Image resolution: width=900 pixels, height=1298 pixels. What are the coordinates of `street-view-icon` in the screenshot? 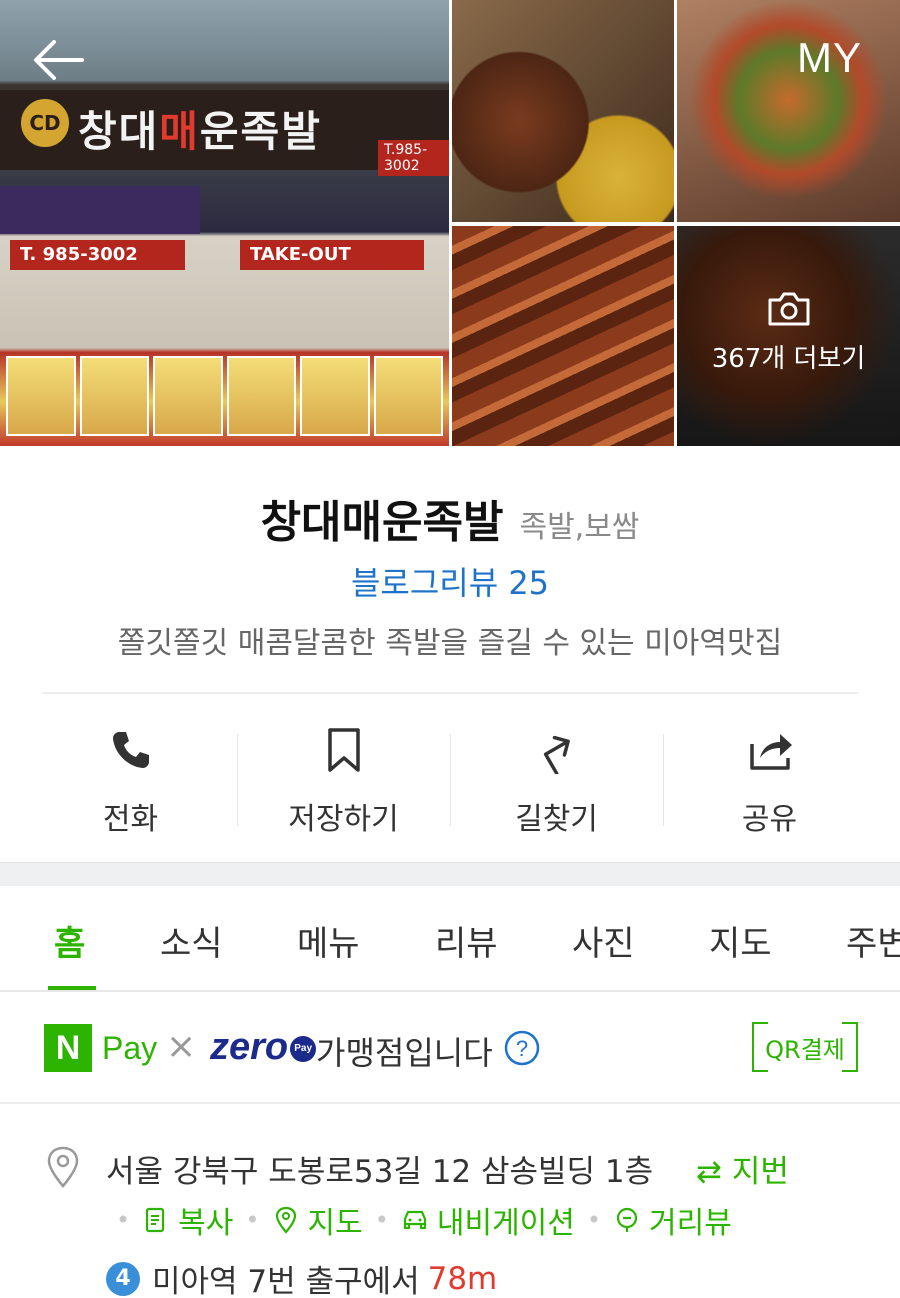 It's located at (627, 1219).